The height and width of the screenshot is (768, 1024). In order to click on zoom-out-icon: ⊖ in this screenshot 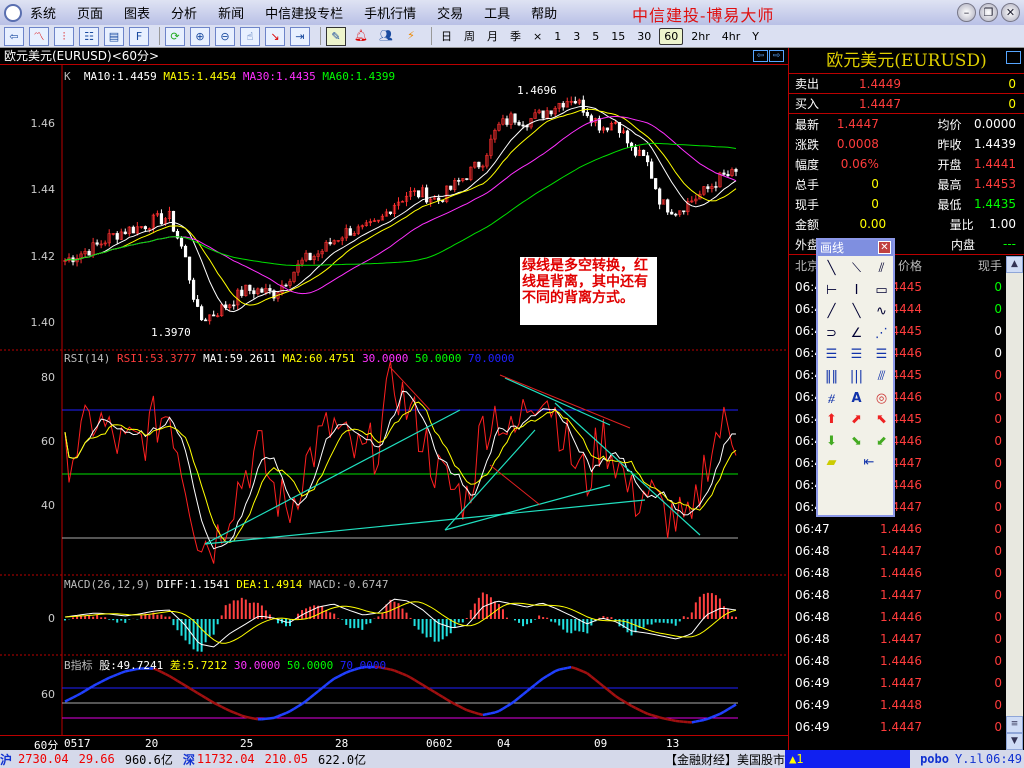, I will do `click(225, 36)`.